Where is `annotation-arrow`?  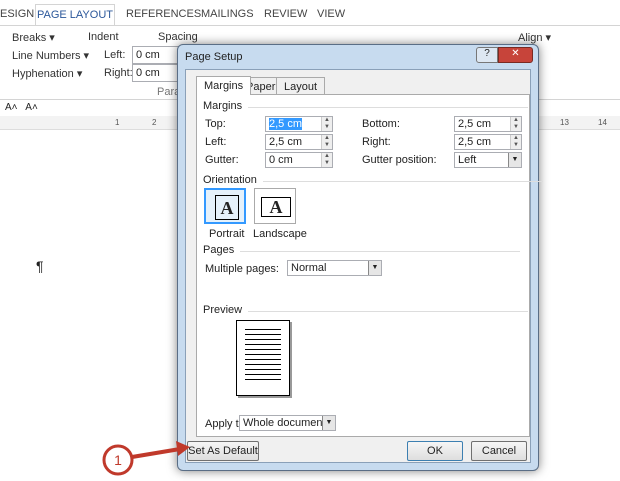 annotation-arrow is located at coordinates (146, 458).